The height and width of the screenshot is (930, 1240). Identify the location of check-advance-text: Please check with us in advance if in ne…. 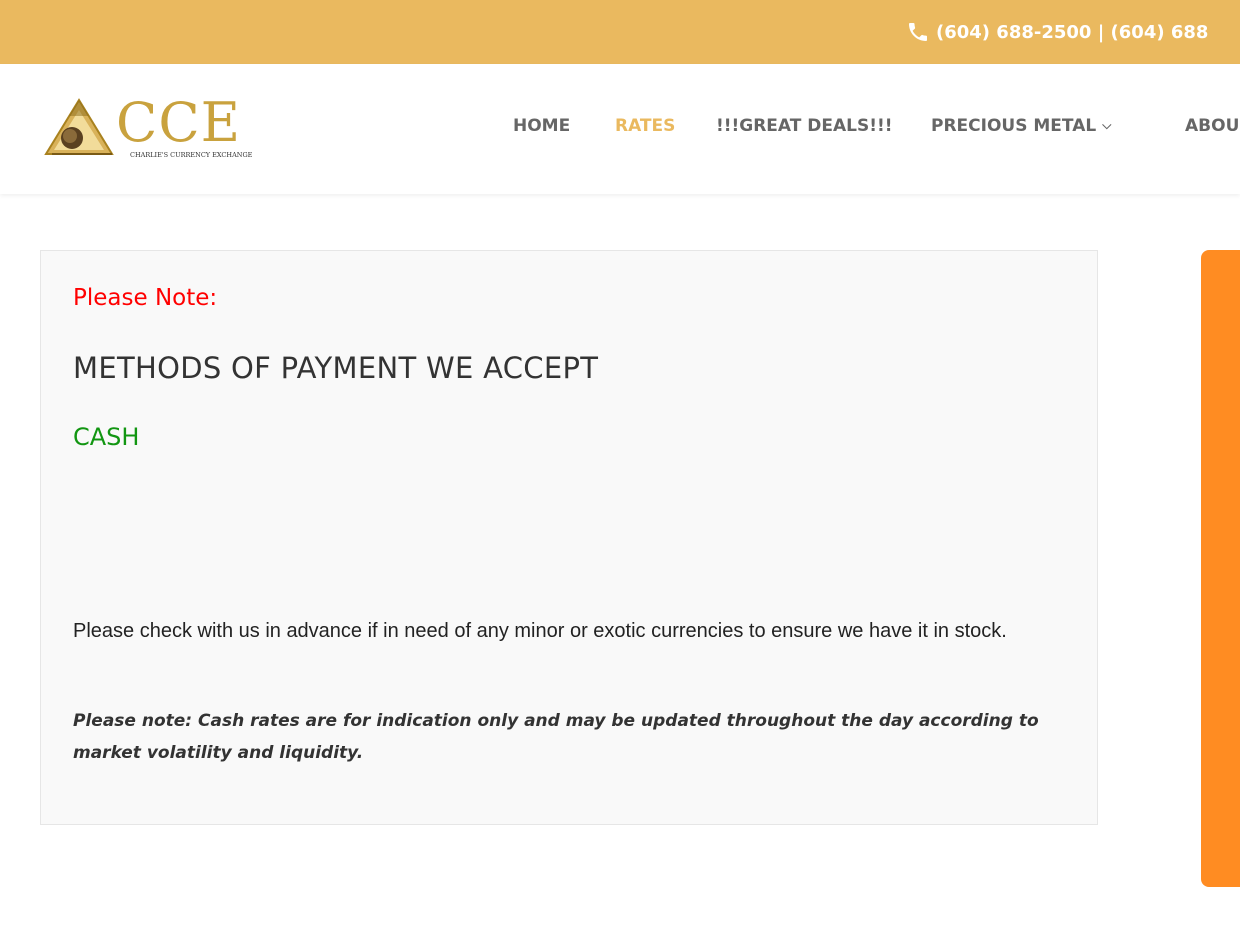
(540, 631).